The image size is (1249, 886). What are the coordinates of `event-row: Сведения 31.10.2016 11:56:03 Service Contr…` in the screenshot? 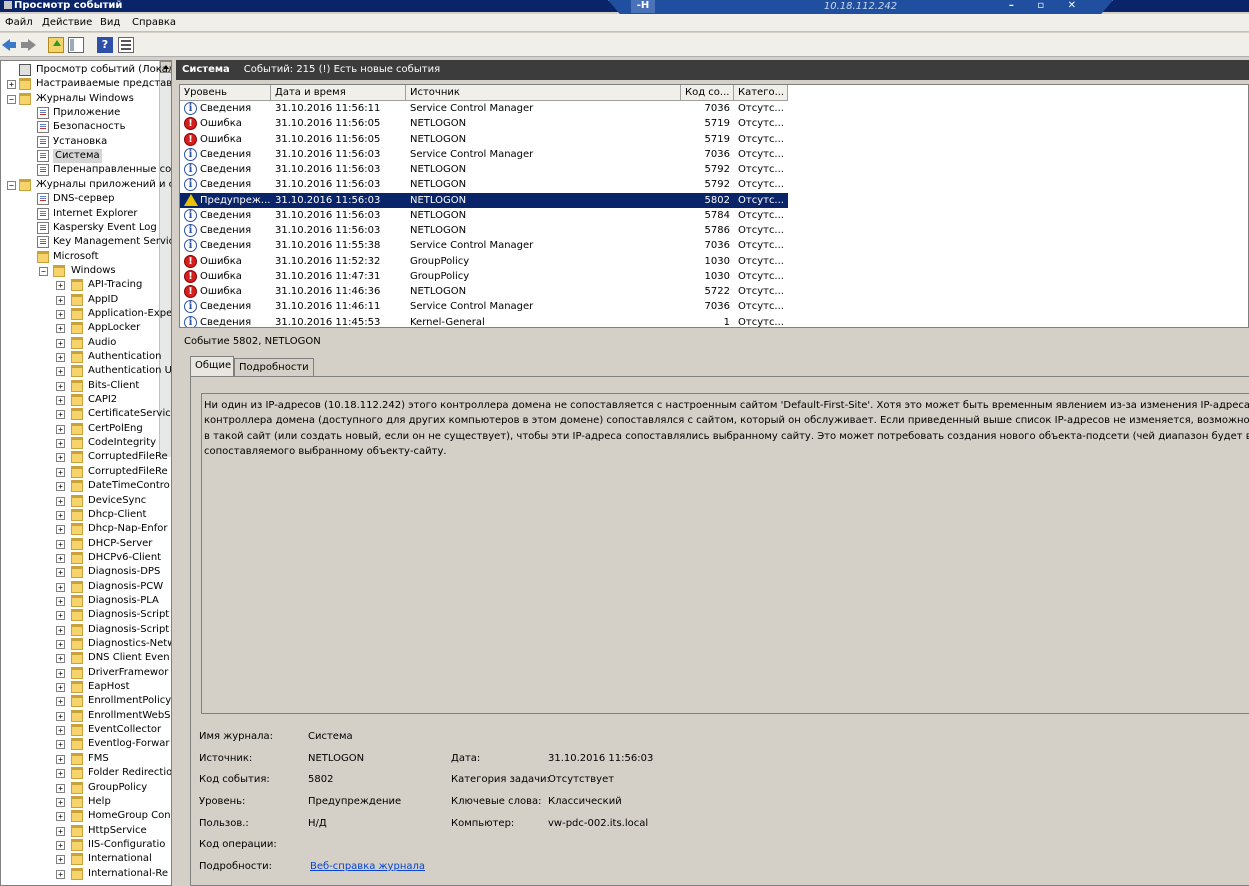 It's located at (484, 154).